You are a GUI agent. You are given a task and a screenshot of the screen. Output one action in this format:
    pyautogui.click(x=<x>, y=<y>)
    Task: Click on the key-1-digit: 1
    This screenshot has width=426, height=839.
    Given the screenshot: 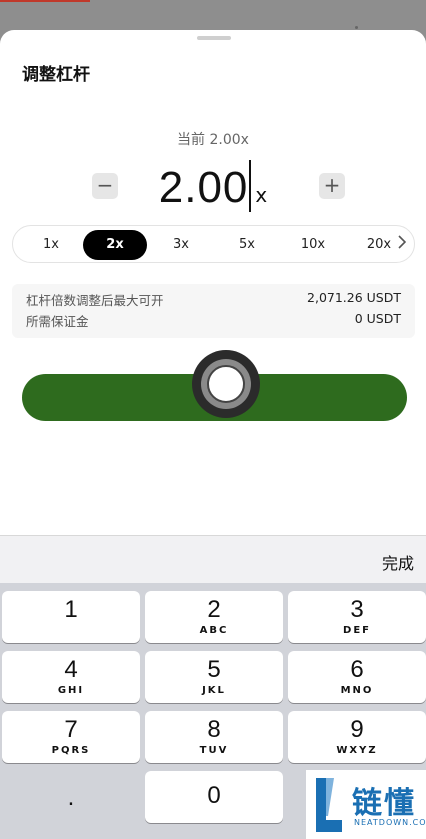 What is the action you would take?
    pyautogui.click(x=71, y=609)
    